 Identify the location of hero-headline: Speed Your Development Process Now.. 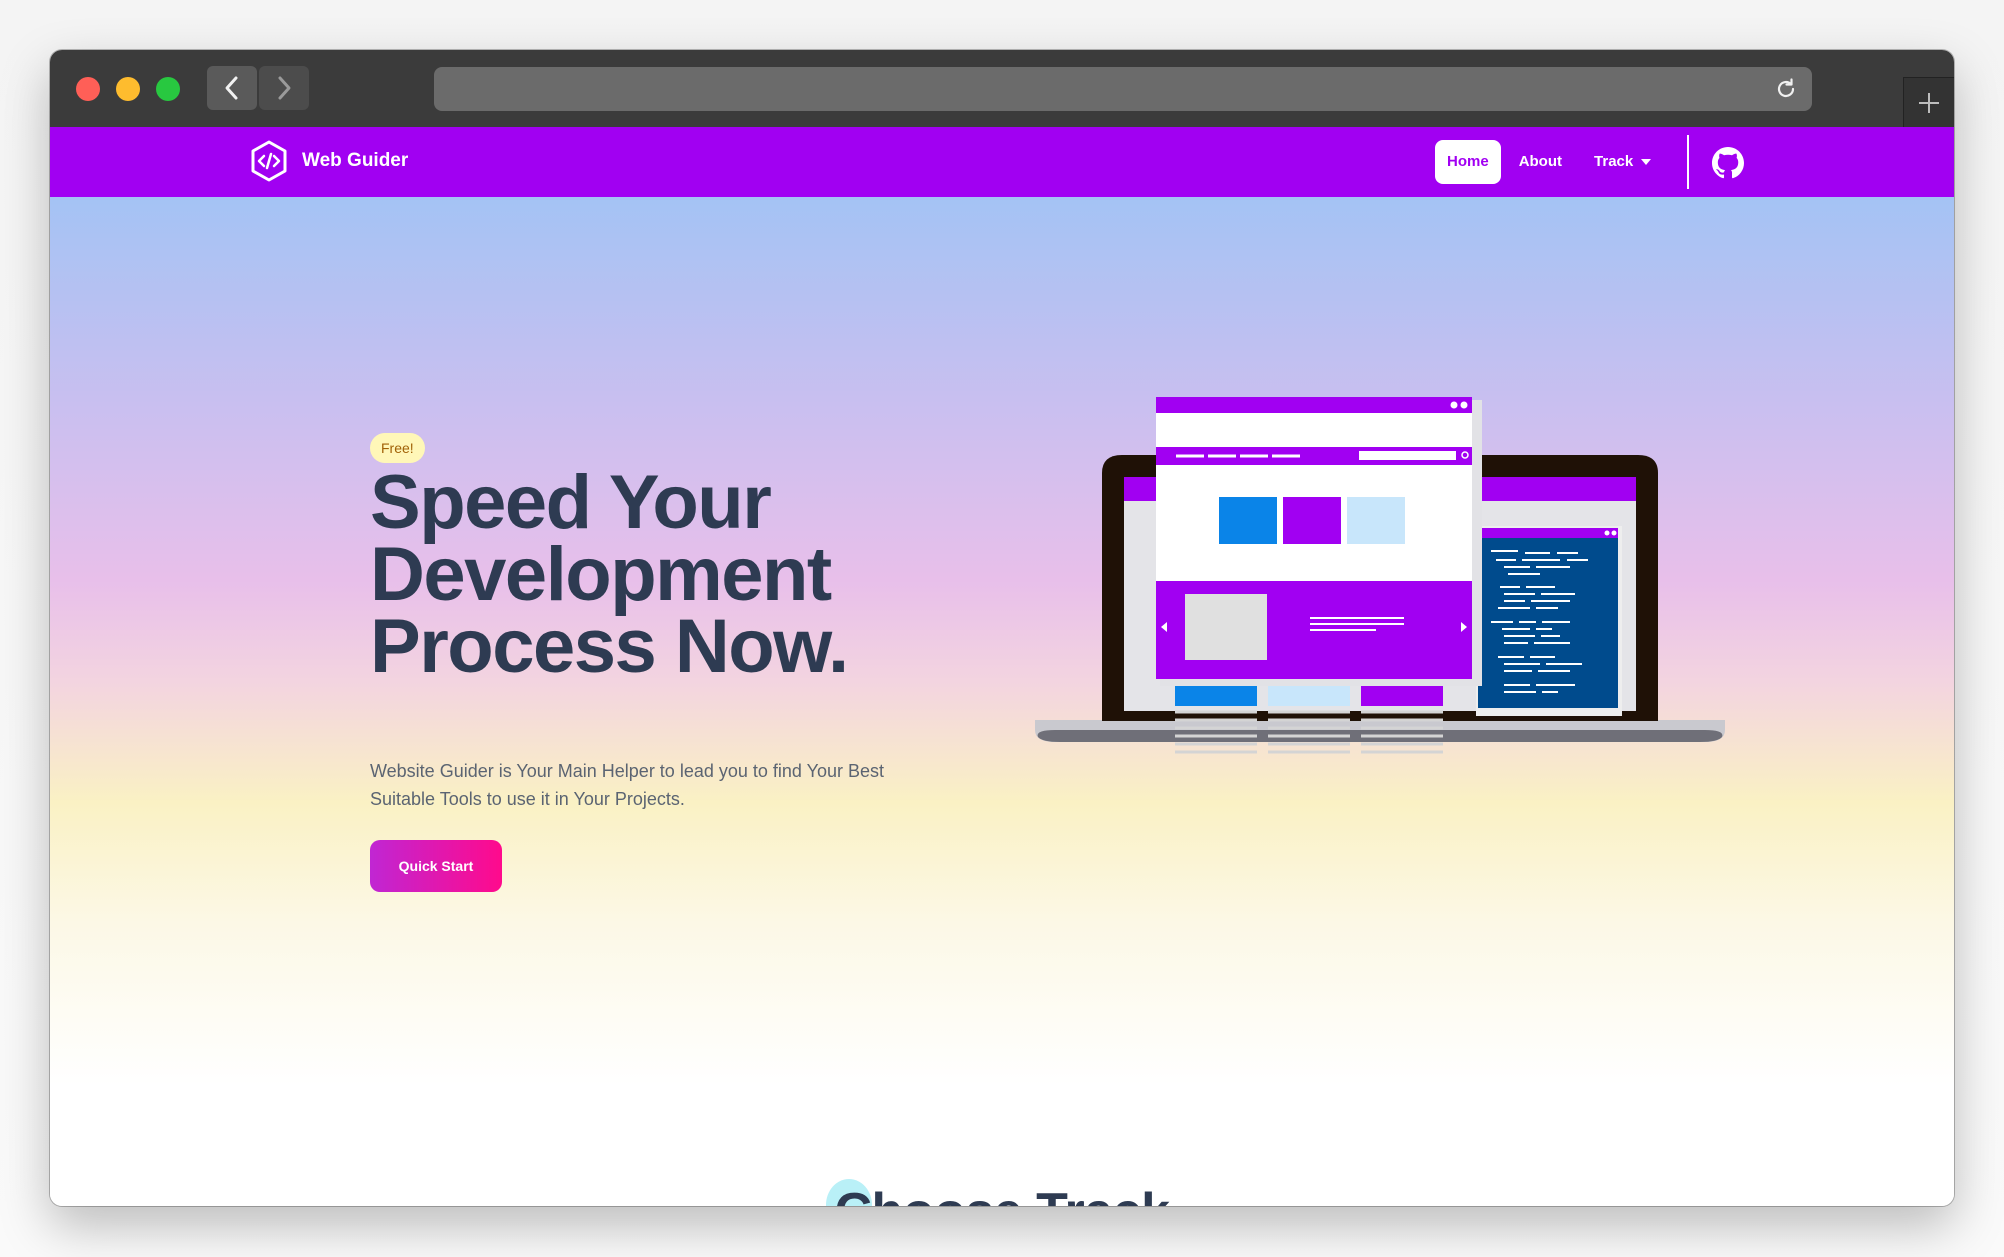
(650, 575).